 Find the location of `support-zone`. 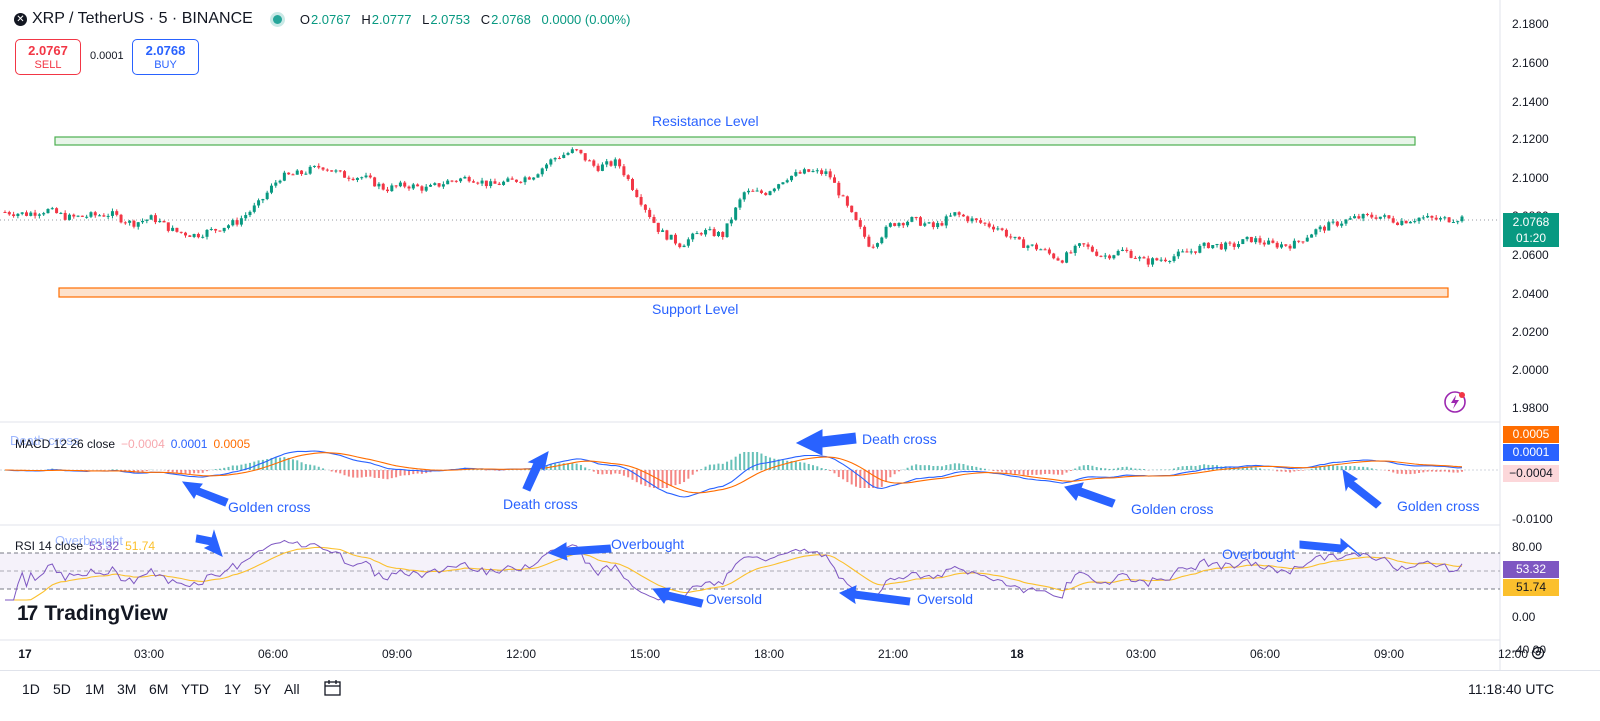

support-zone is located at coordinates (753, 292).